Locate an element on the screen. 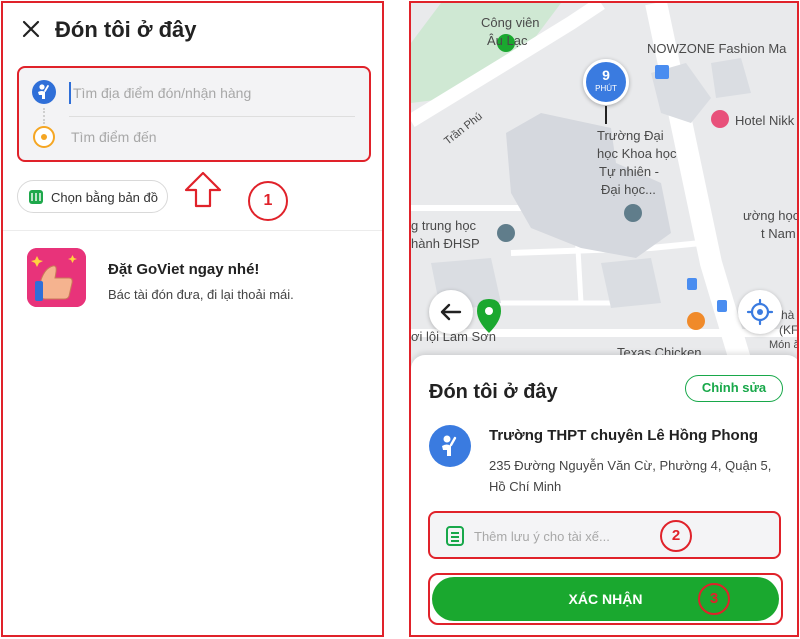 The image size is (800, 639). promo-subtitle: Bác tài đón đưa, đi lại thoải mái. is located at coordinates (201, 294).